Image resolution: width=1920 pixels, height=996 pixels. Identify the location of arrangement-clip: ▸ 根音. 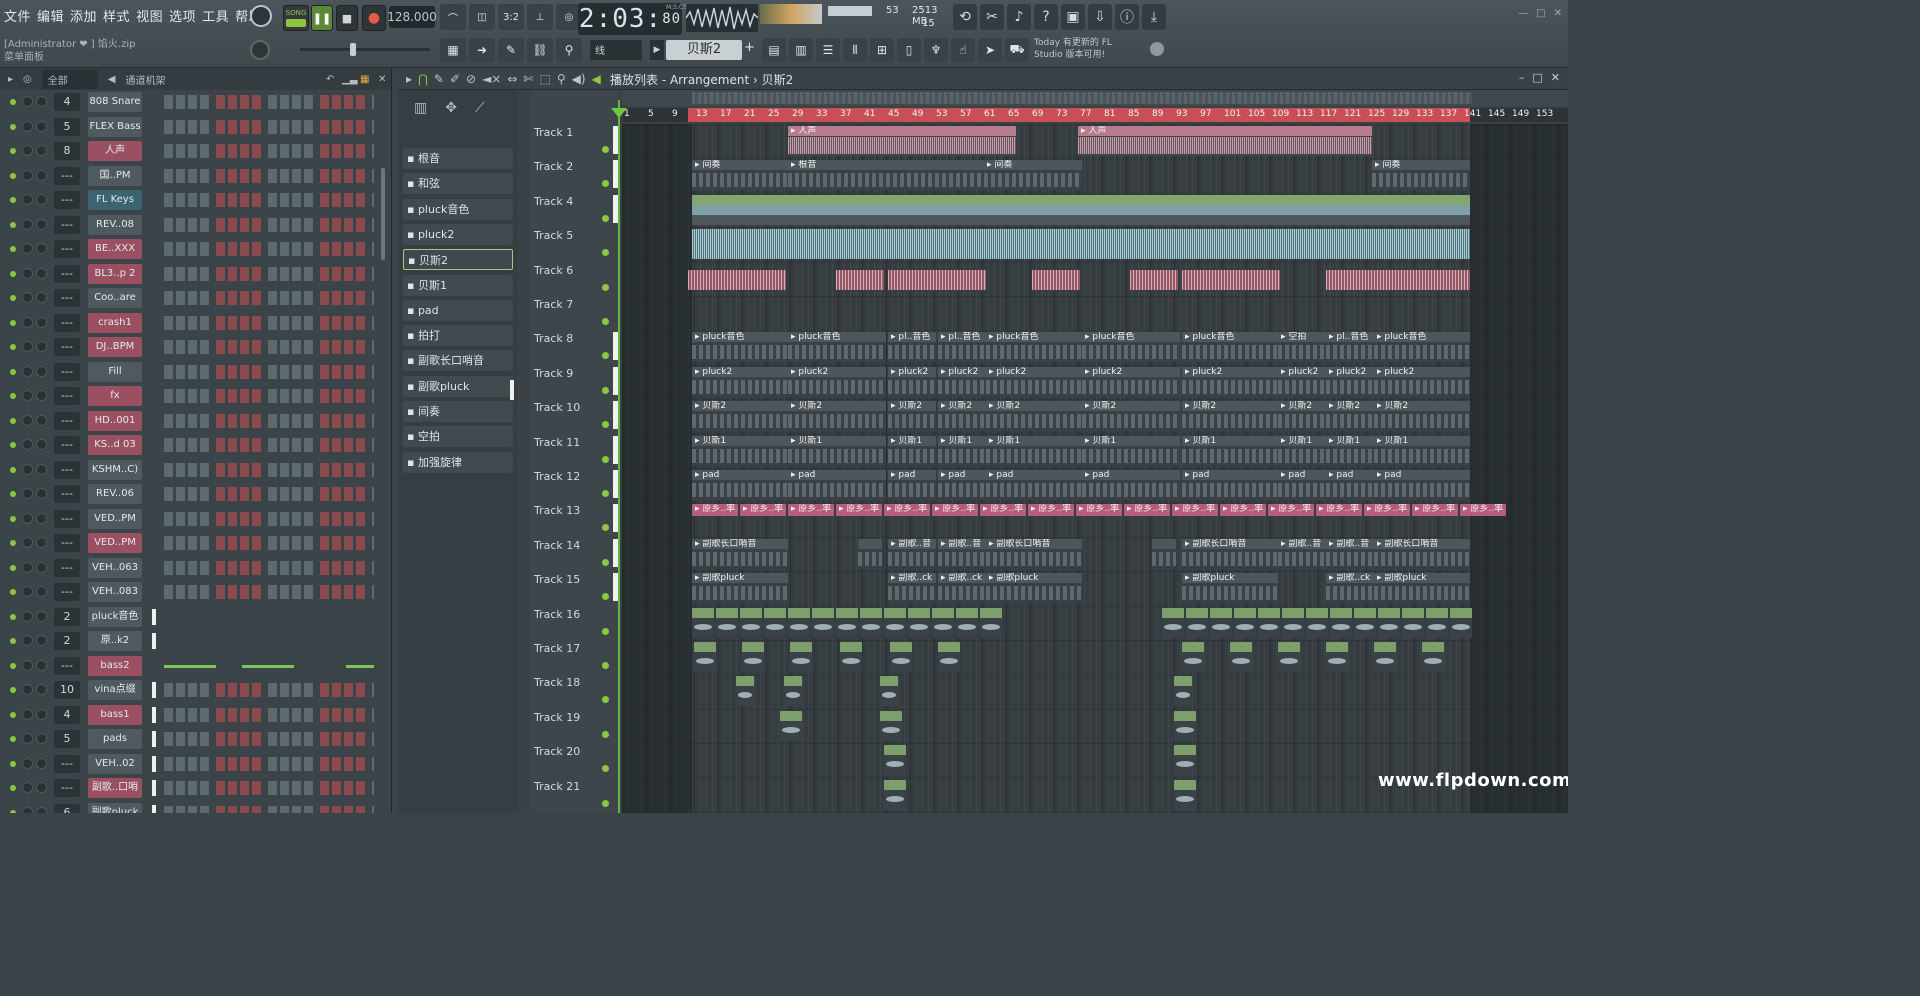
(886, 175).